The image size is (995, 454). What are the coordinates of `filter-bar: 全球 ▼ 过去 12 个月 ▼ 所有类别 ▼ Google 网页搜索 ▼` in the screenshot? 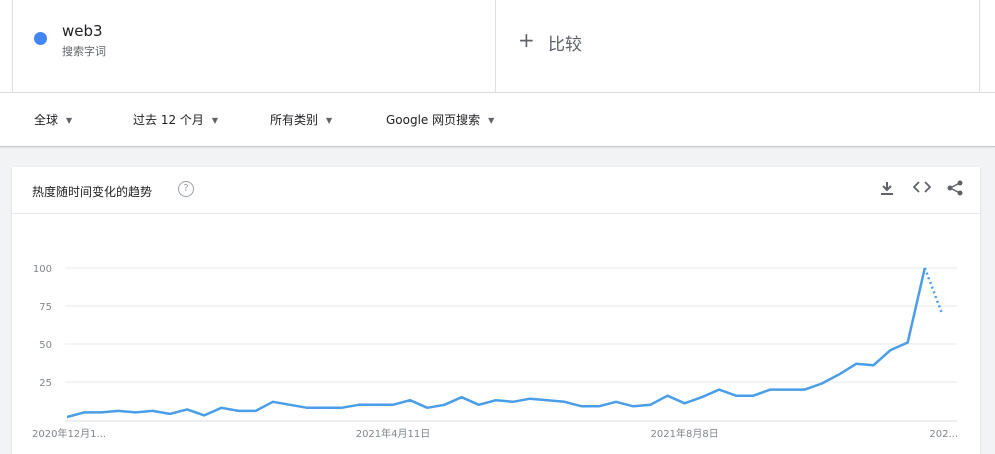 It's located at (497, 120).